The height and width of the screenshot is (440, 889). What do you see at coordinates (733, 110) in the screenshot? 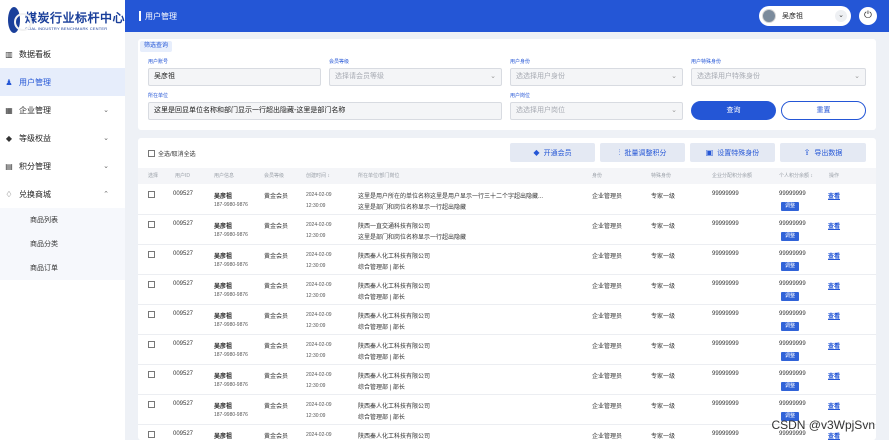
I see `query-button: 查询` at bounding box center [733, 110].